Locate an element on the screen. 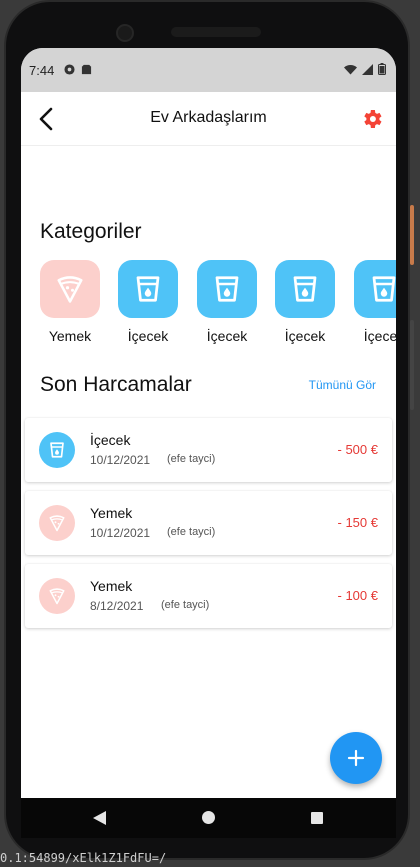 This screenshot has height=867, width=420. category-item: Yemek is located at coordinates (70, 305).